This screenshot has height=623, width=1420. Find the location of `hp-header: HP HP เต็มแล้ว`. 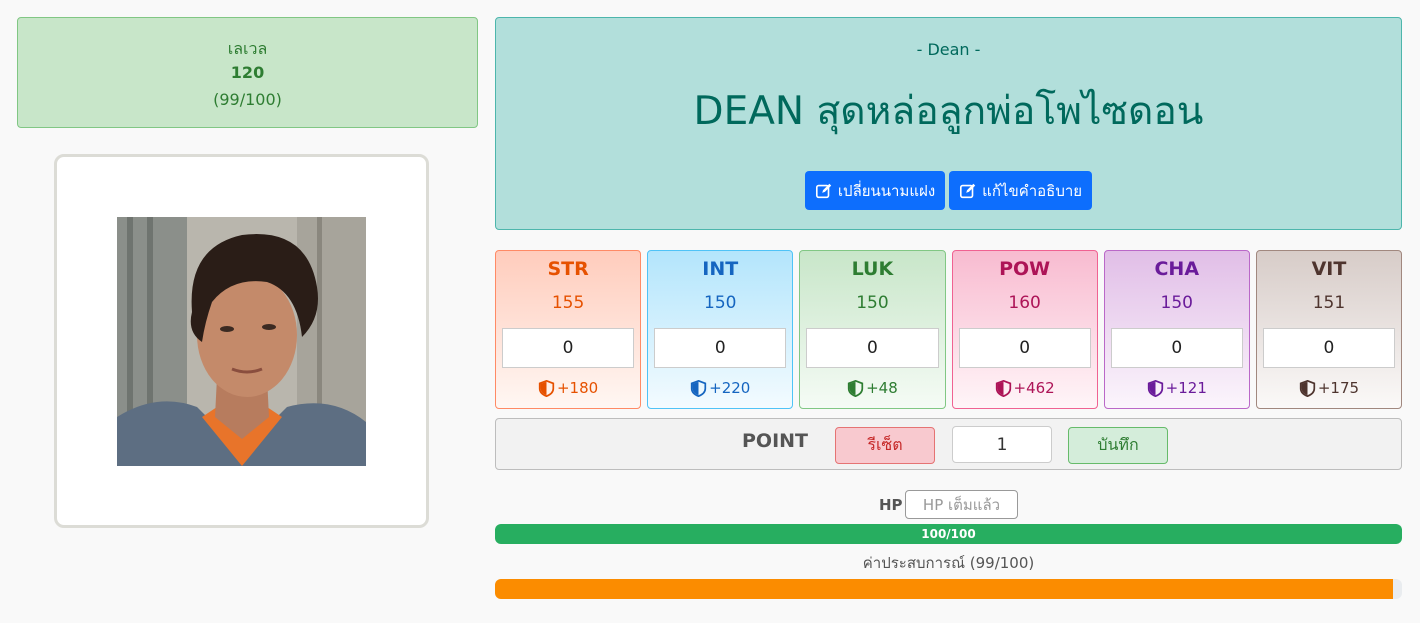

hp-header: HP HP เต็มแล้ว is located at coordinates (948, 505).